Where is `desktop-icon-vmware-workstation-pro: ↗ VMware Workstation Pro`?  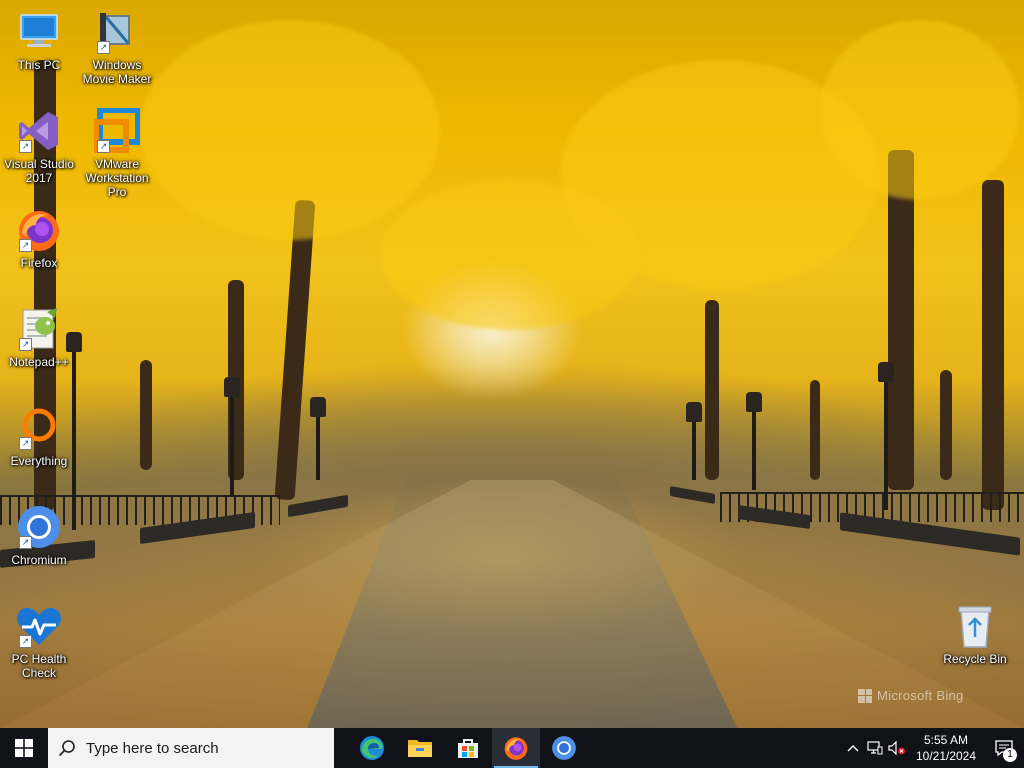 desktop-icon-vmware-workstation-pro: ↗ VMware Workstation Pro is located at coordinates (117, 153).